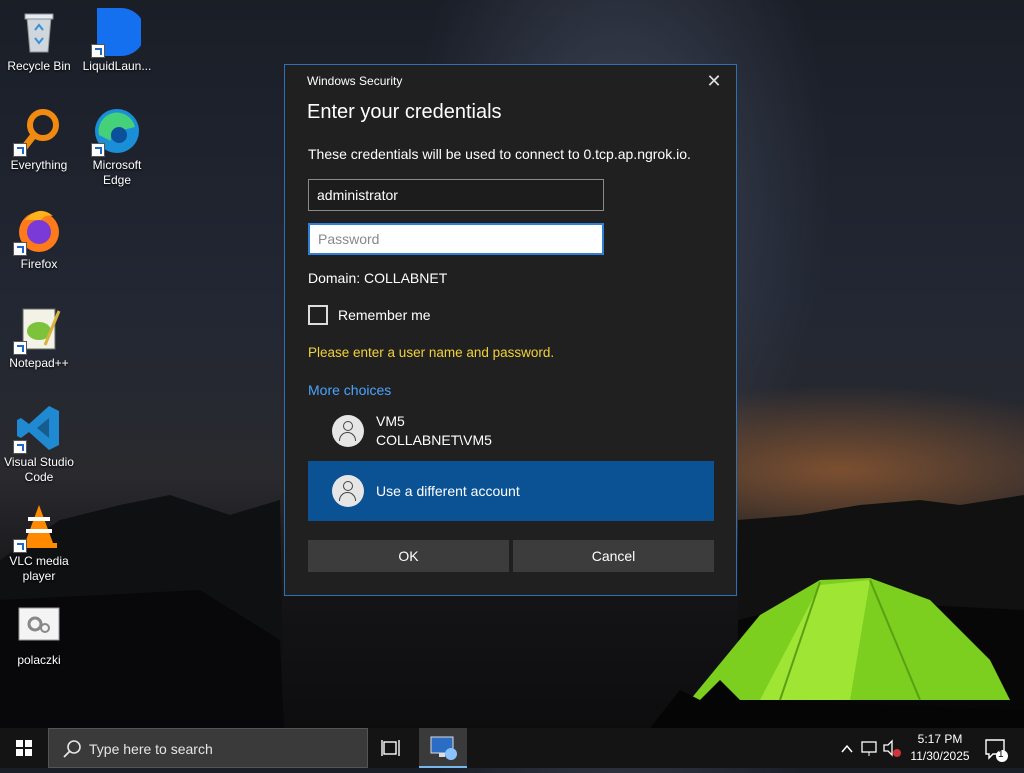 The width and height of the screenshot is (1024, 773). I want to click on desktop-icon-label: polaczki, so click(39, 660).